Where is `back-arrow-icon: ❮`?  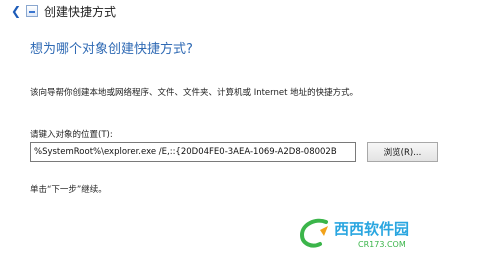 back-arrow-icon: ❮ is located at coordinates (16, 11).